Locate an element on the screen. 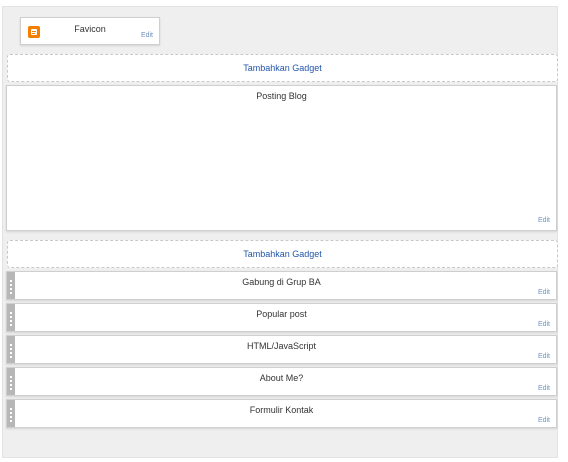  gadget-title: Gabung di Grup BA is located at coordinates (281, 282).